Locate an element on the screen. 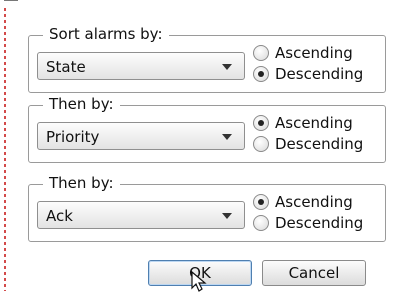 The height and width of the screenshot is (295, 402). sort-field-select: Ack is located at coordinates (141, 215).